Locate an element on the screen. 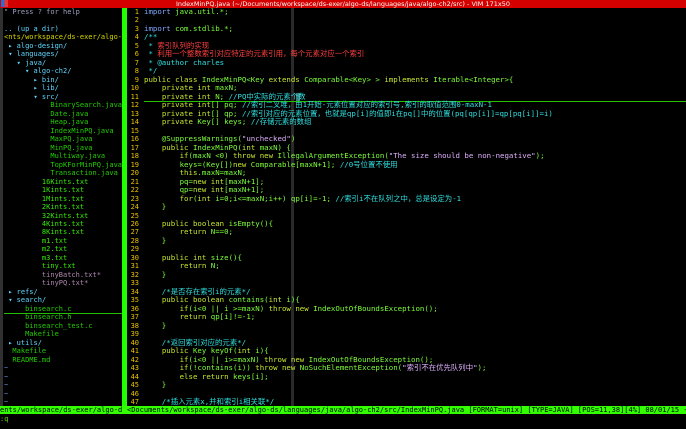  line-number: 32 is located at coordinates (134, 274).